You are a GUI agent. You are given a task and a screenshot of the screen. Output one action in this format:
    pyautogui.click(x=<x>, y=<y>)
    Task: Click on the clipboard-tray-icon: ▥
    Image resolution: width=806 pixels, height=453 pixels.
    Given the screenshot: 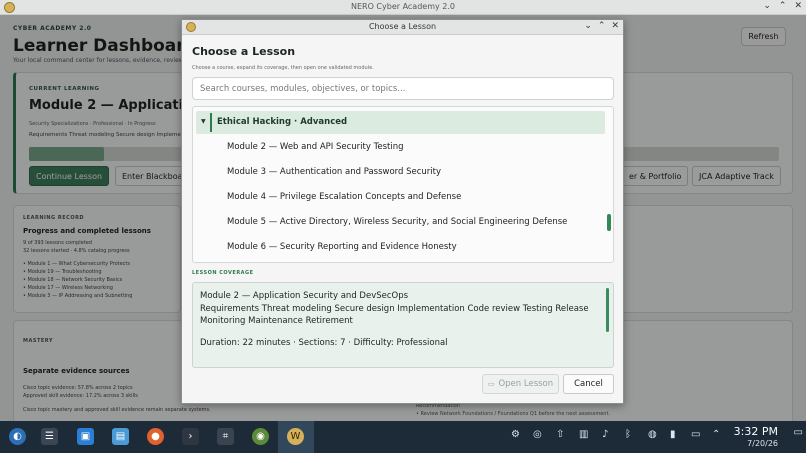 What is the action you would take?
    pyautogui.click(x=583, y=434)
    